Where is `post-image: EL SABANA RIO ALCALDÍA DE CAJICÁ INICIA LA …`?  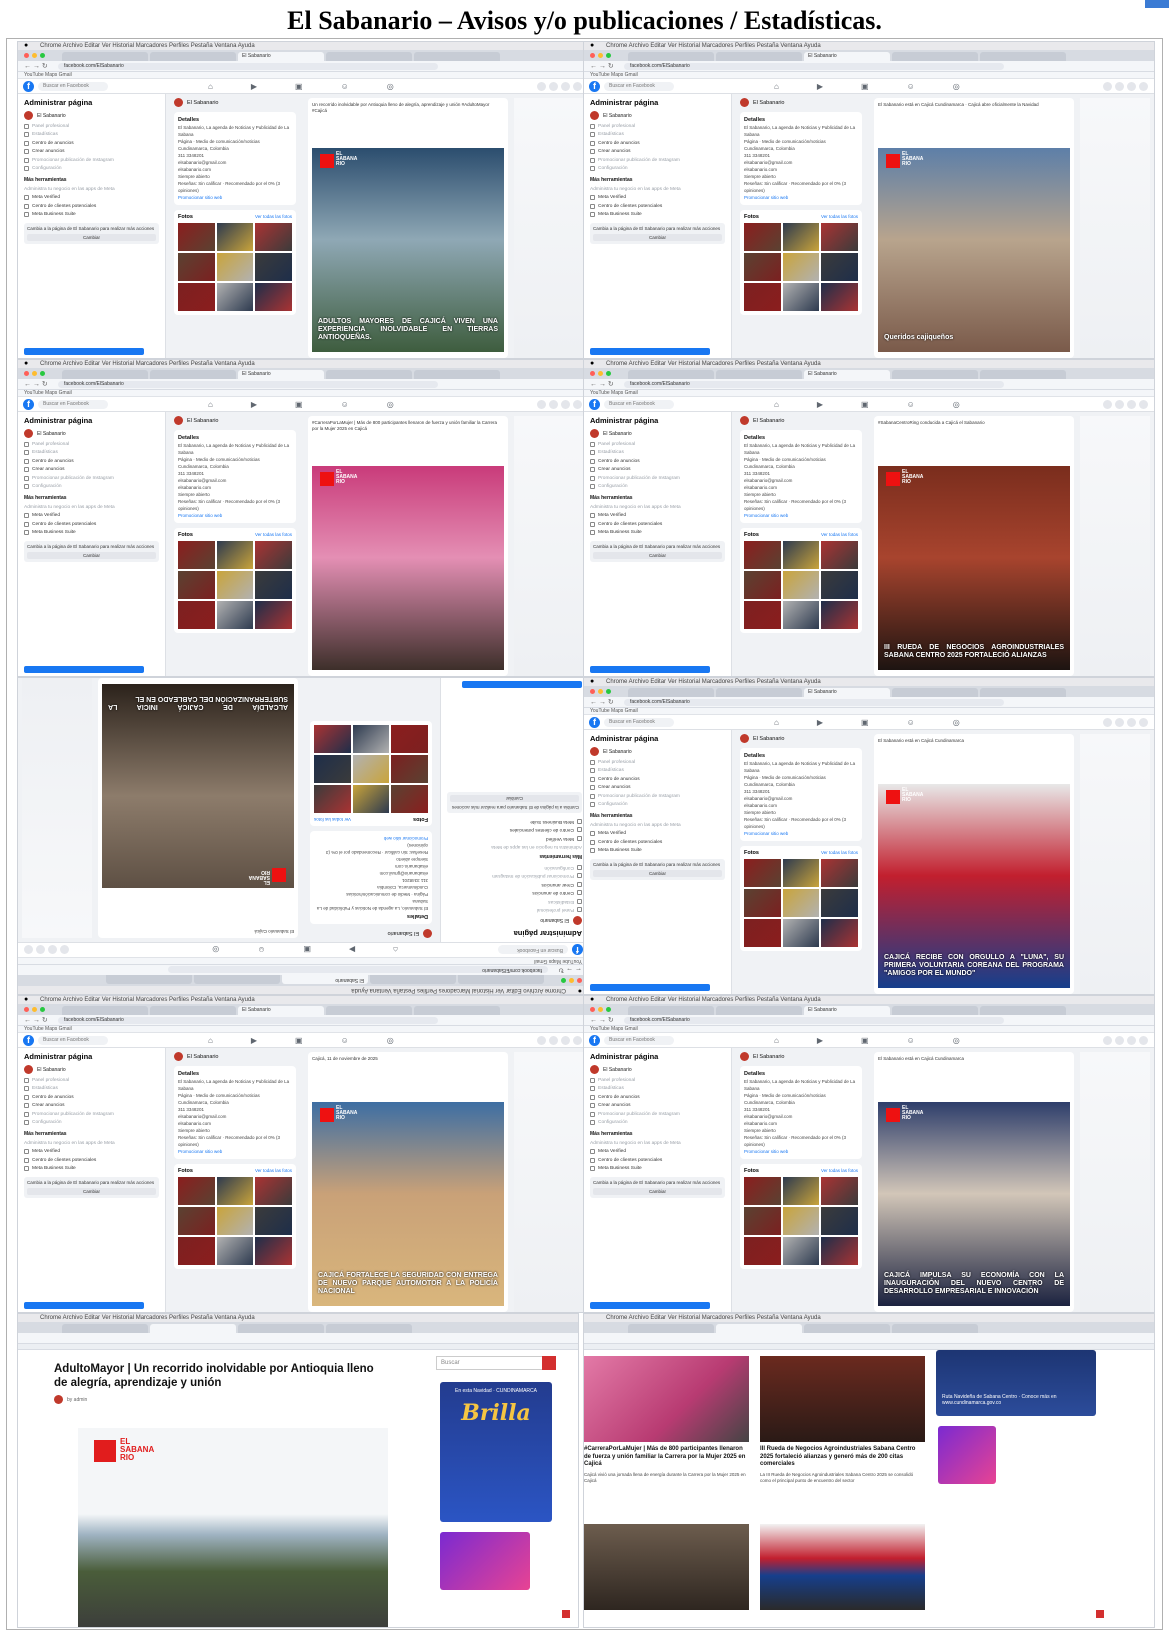
post-image: EL SABANA RIO ALCALDÍA DE CAJICÁ INICIA LA … is located at coordinates (198, 786).